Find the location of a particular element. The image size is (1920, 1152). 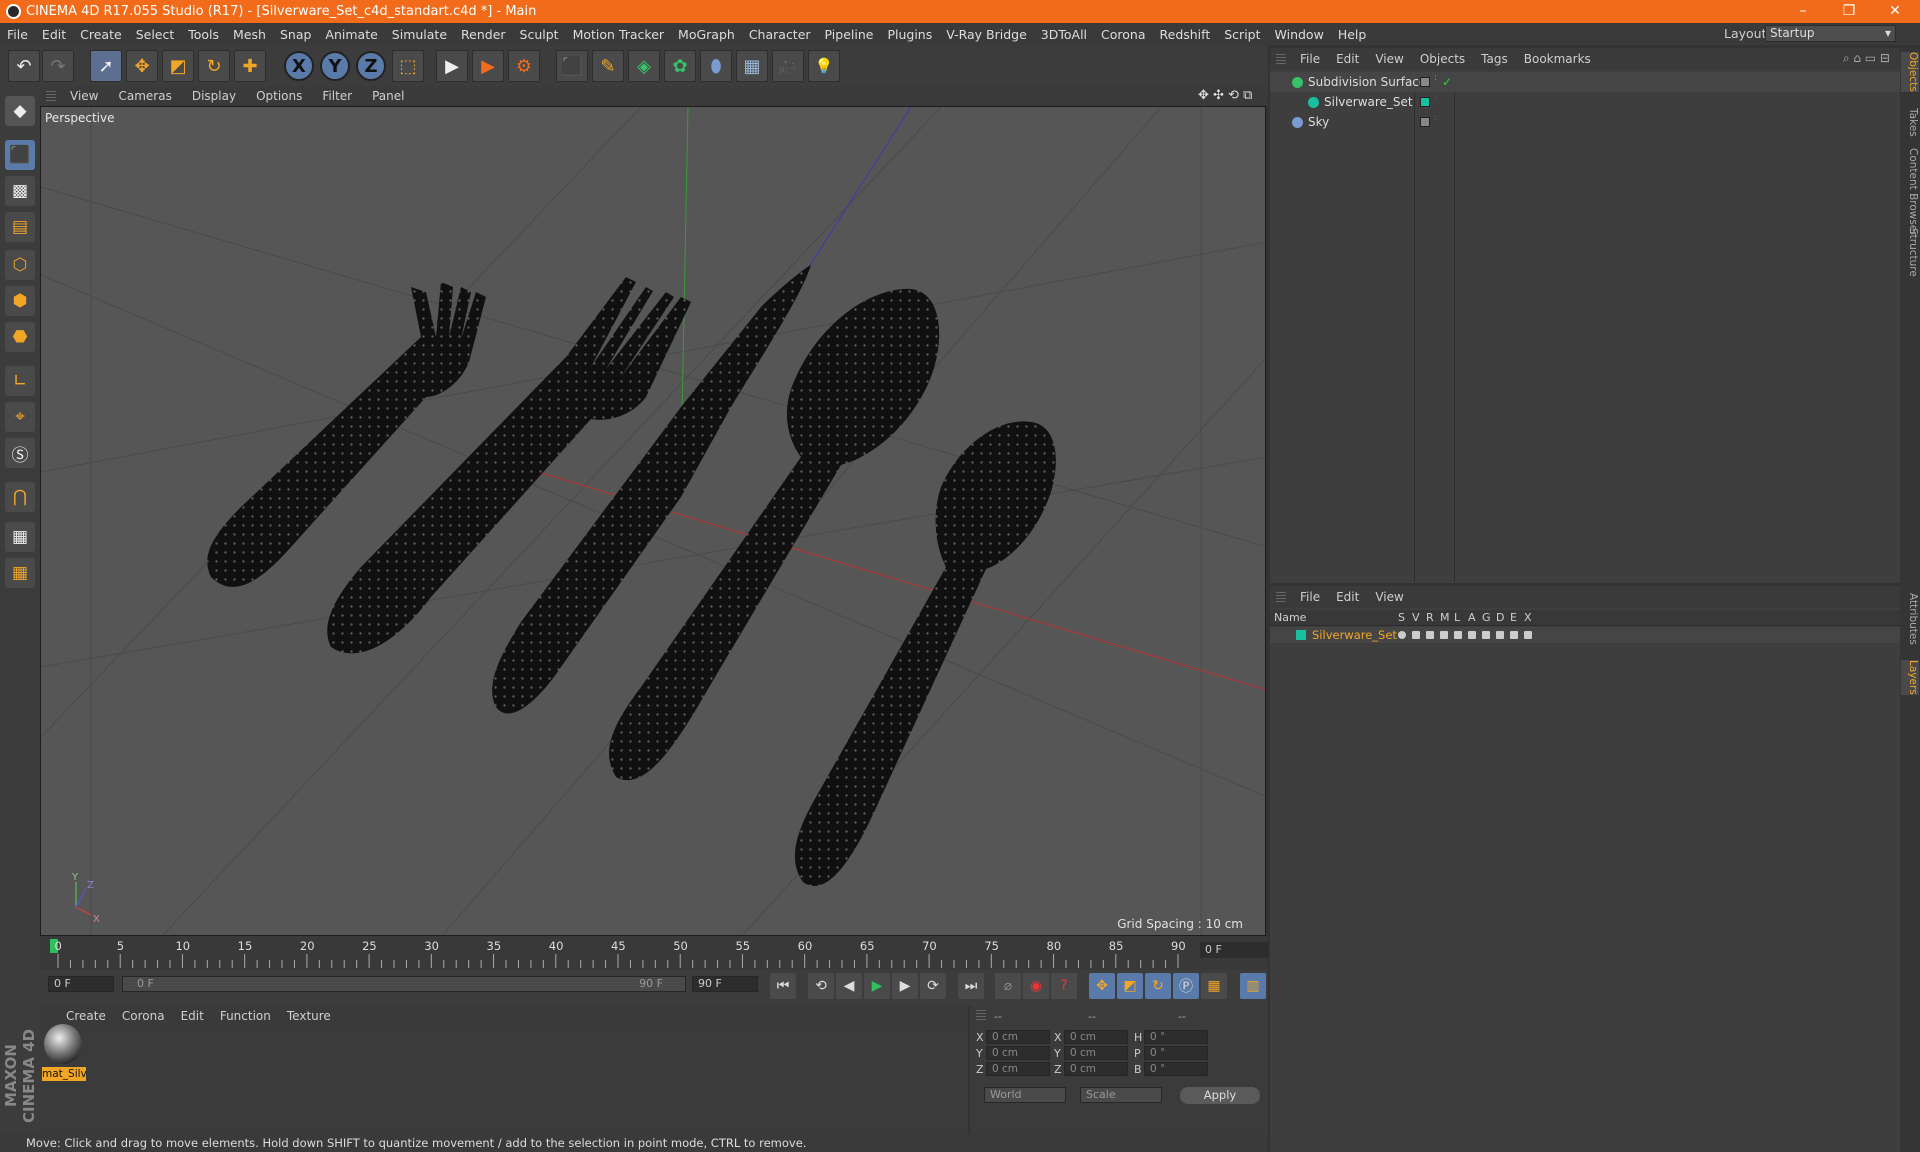

live-selection-button: ✚ is located at coordinates (250, 66).